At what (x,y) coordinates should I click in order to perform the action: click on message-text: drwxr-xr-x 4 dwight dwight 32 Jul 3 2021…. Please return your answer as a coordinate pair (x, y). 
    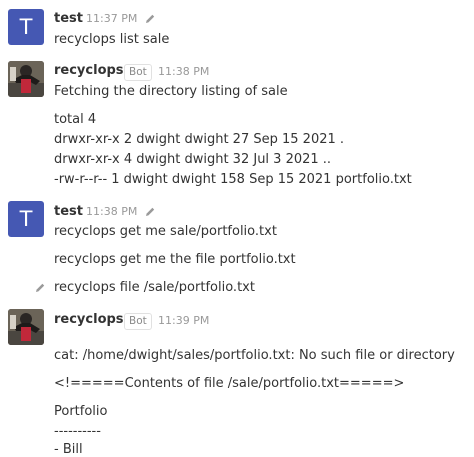
    Looking at the image, I should click on (193, 159).